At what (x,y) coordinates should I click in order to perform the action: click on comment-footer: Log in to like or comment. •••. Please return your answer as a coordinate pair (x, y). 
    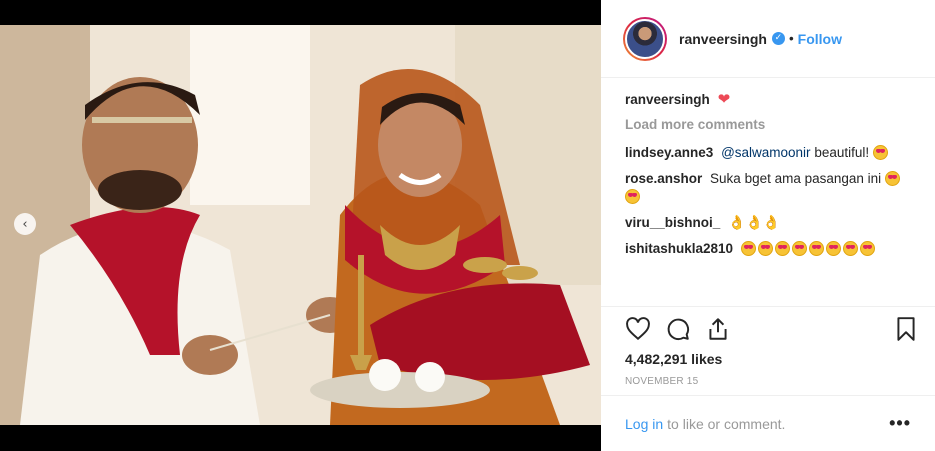
    Looking at the image, I should click on (768, 423).